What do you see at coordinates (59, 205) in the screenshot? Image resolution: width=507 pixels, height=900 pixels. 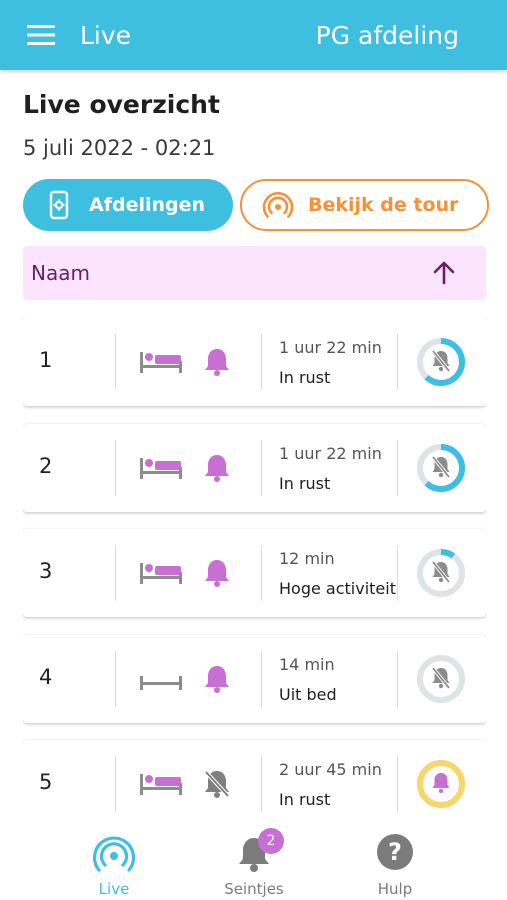 I see `phone-settings-icon` at bounding box center [59, 205].